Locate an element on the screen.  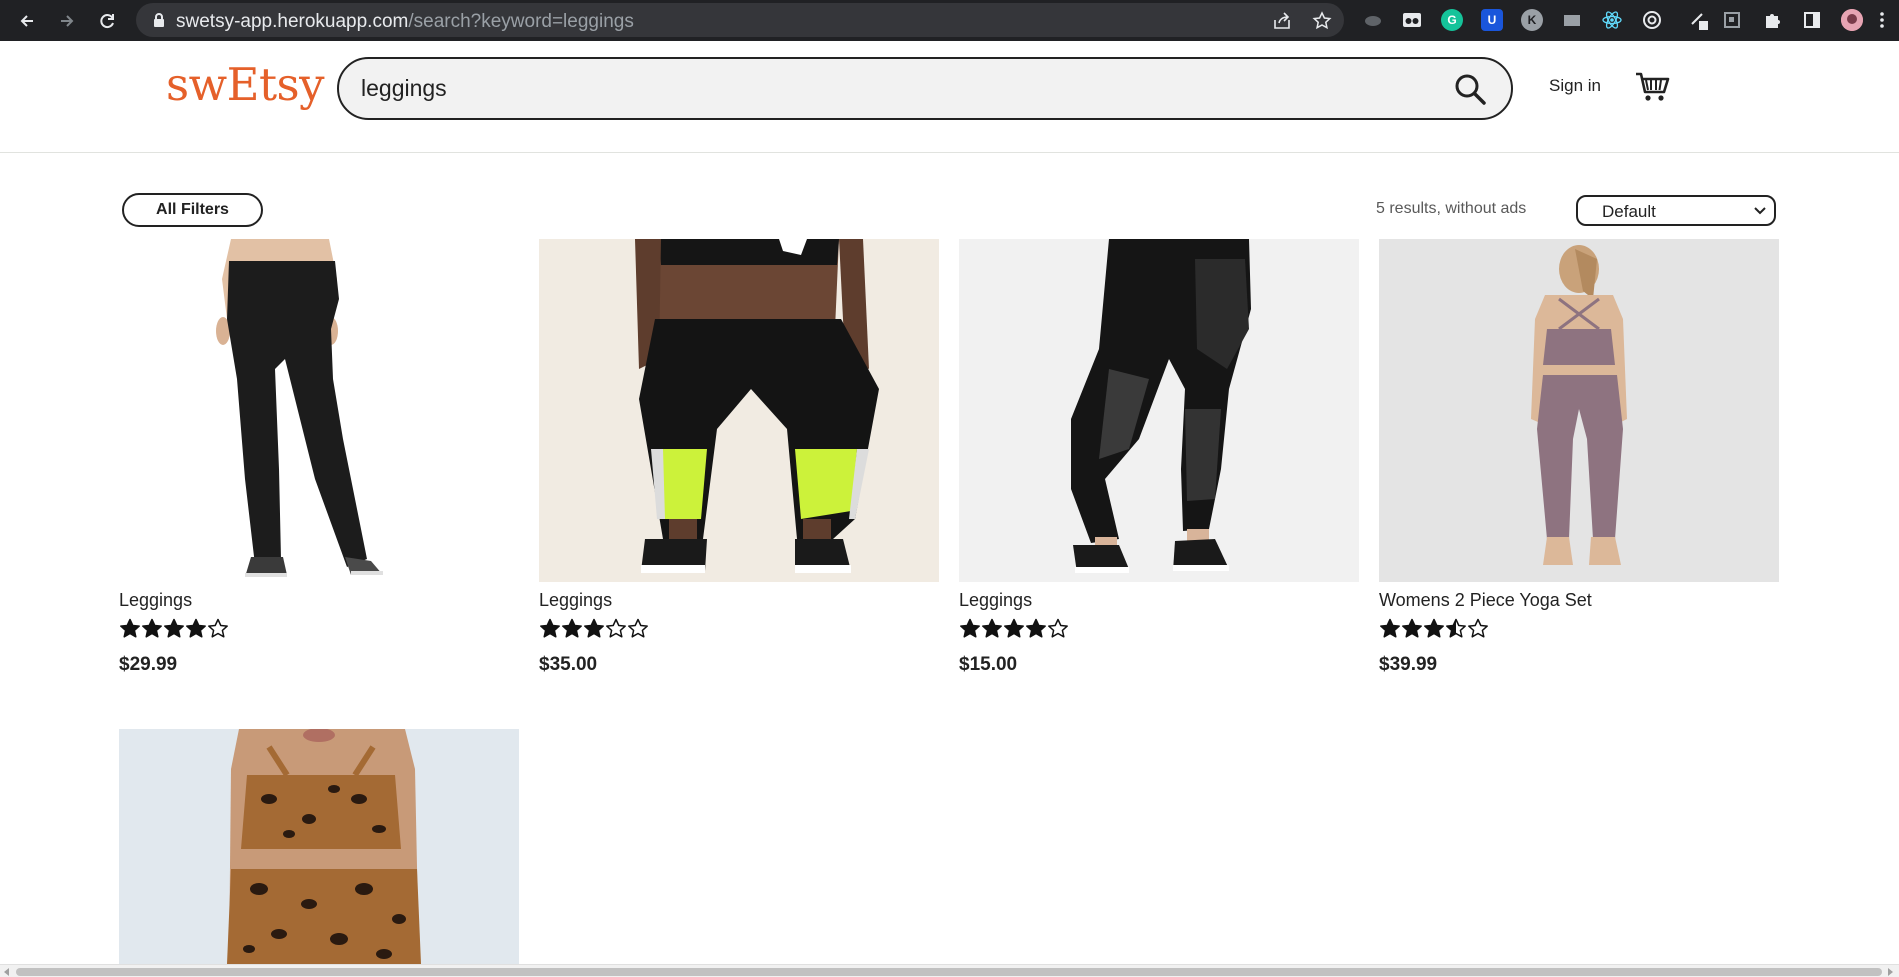
search-input: leggings is located at coordinates (404, 88).